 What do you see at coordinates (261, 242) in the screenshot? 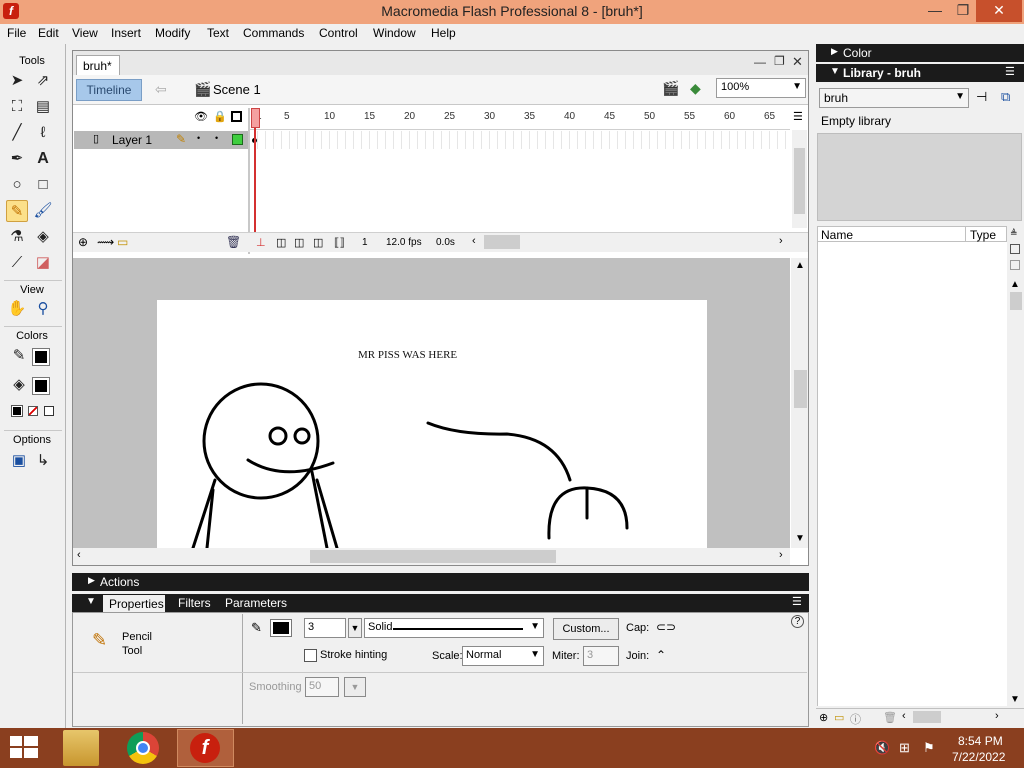
I see `center-frame-icon: ⊥` at bounding box center [261, 242].